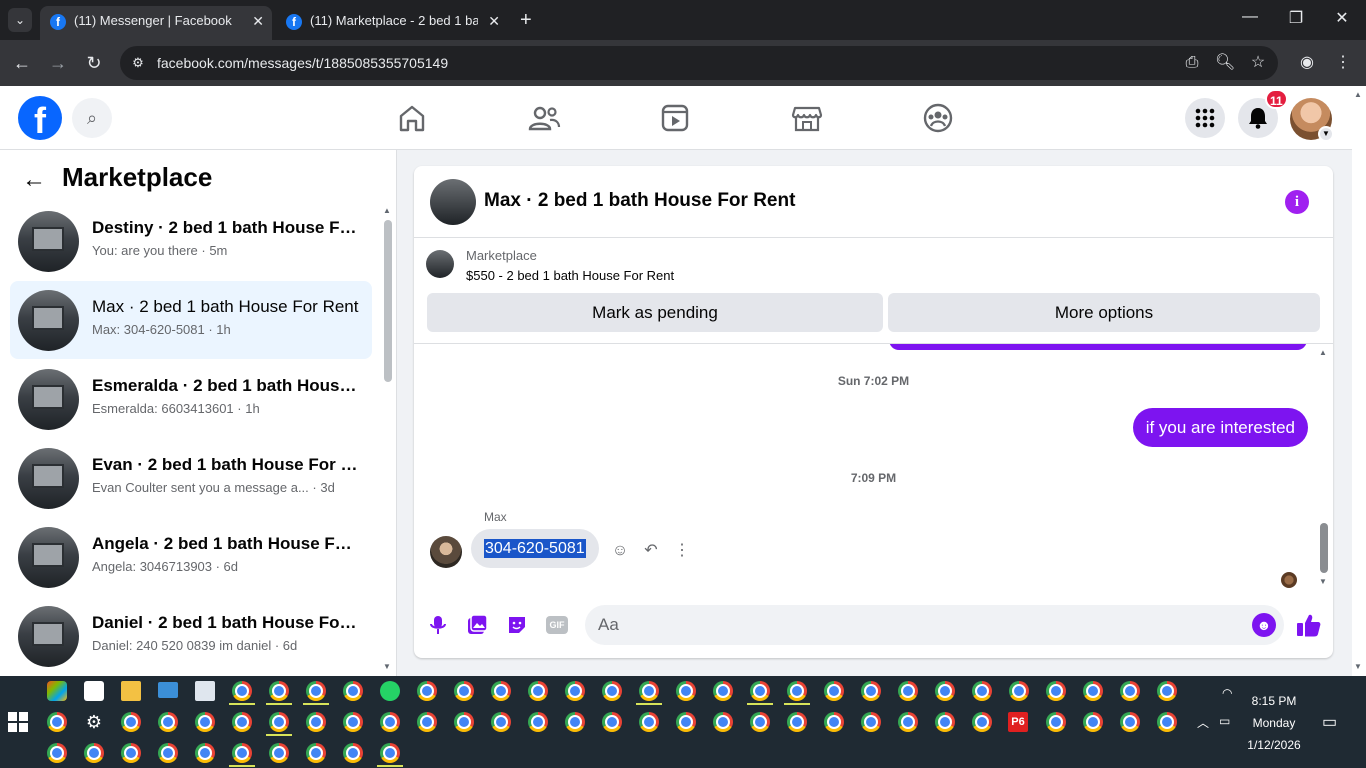 The width and height of the screenshot is (1366, 768). Describe the element at coordinates (1358, 666) in the screenshot. I see `page-scroll-down-icon: ▼` at that location.